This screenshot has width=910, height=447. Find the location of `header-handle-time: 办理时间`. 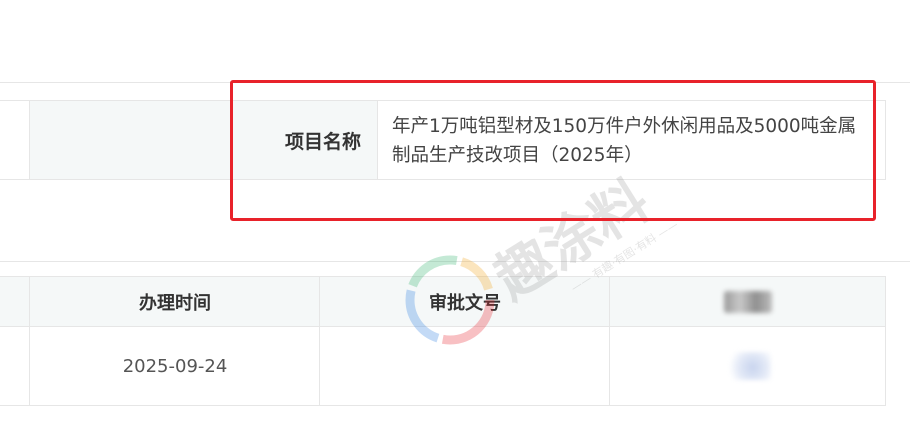

header-handle-time: 办理时间 is located at coordinates (175, 303).